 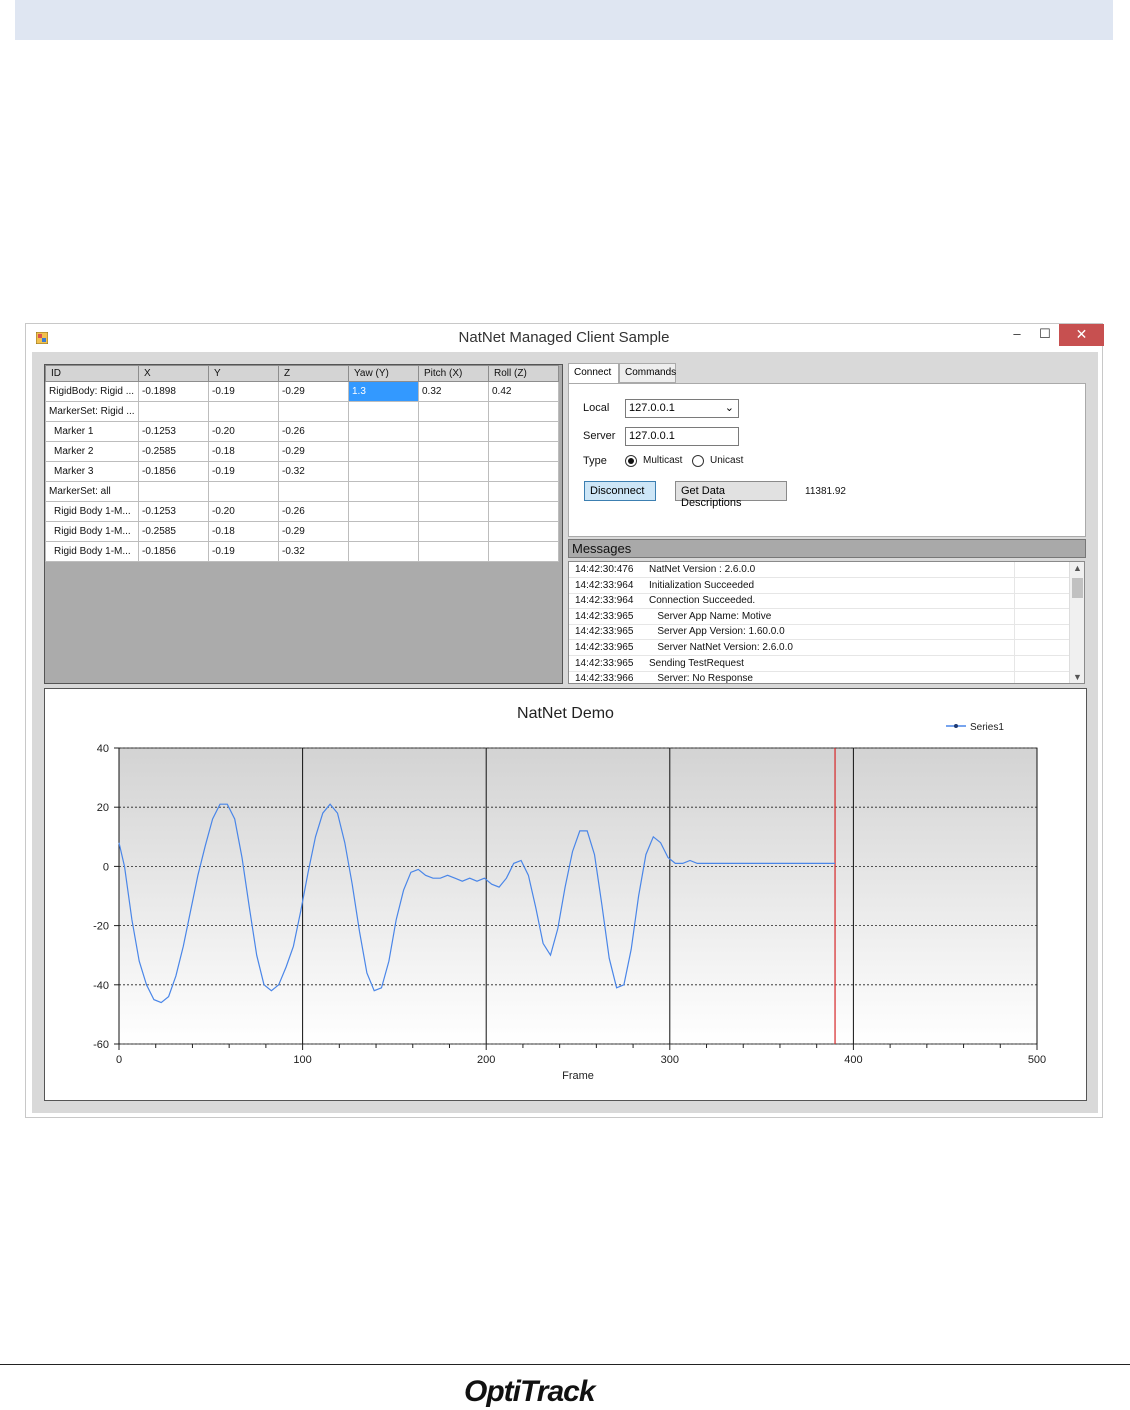 I want to click on table-row: Marker 2 -0.2585 -0.18 -0.29, so click(x=302, y=451).